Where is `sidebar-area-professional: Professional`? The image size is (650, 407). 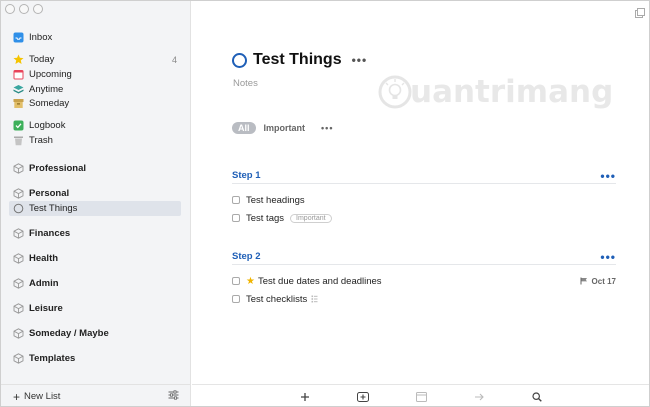
sidebar-area-professional: Professional is located at coordinates (95, 168).